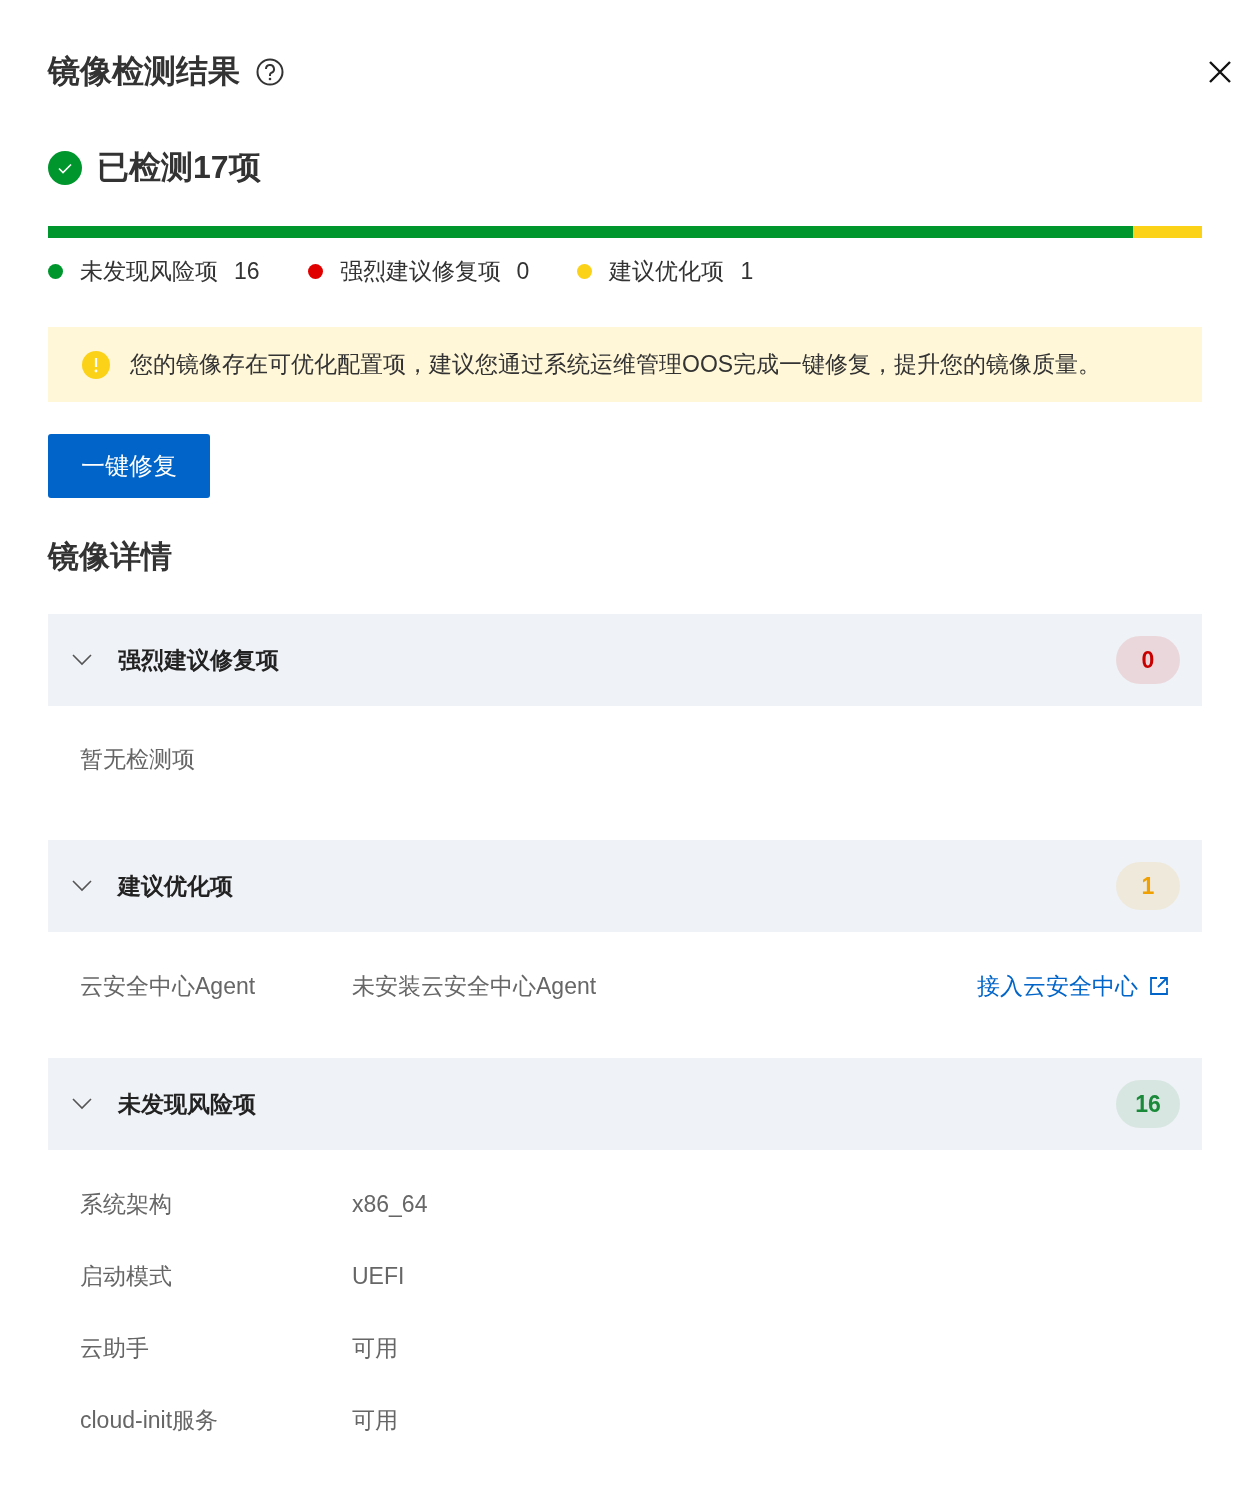  Describe the element at coordinates (1148, 886) in the screenshot. I see `count-badge: 1` at that location.